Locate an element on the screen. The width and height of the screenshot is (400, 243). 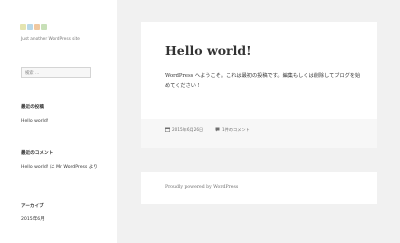
recent-comment-entry: Hello world! に Mr WordPress より is located at coordinates (61, 168).